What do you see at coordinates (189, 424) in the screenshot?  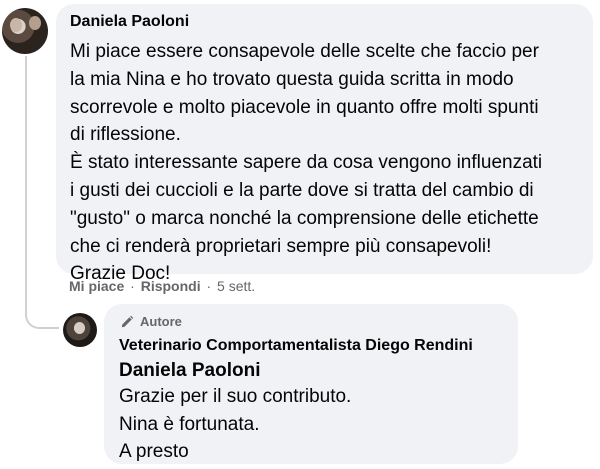 I see `reply-line: Nina è fortunata.` at bounding box center [189, 424].